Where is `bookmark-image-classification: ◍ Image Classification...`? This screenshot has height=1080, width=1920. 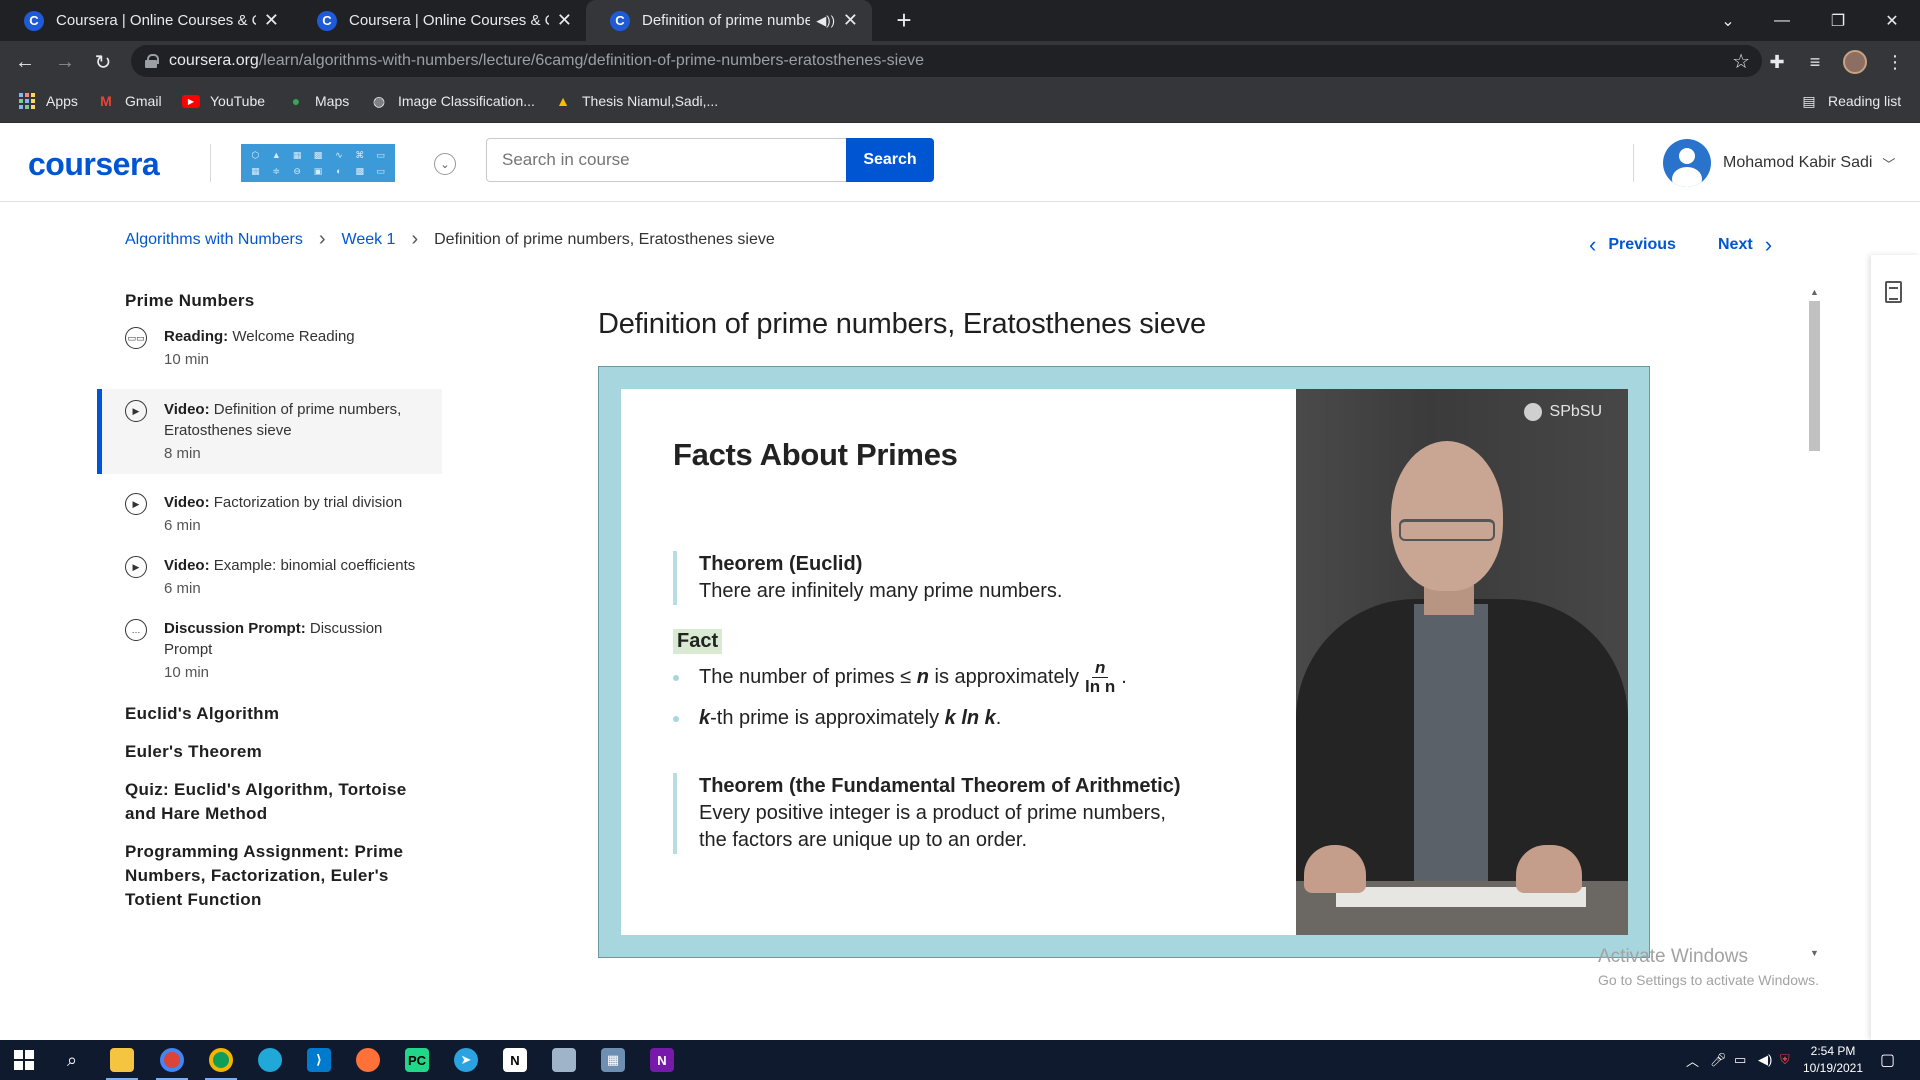
bookmark-image-classification: ◍ Image Classification... is located at coordinates (452, 101).